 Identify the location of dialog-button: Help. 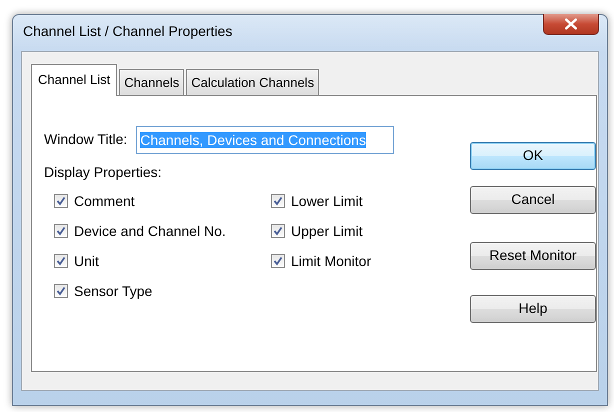
(533, 308).